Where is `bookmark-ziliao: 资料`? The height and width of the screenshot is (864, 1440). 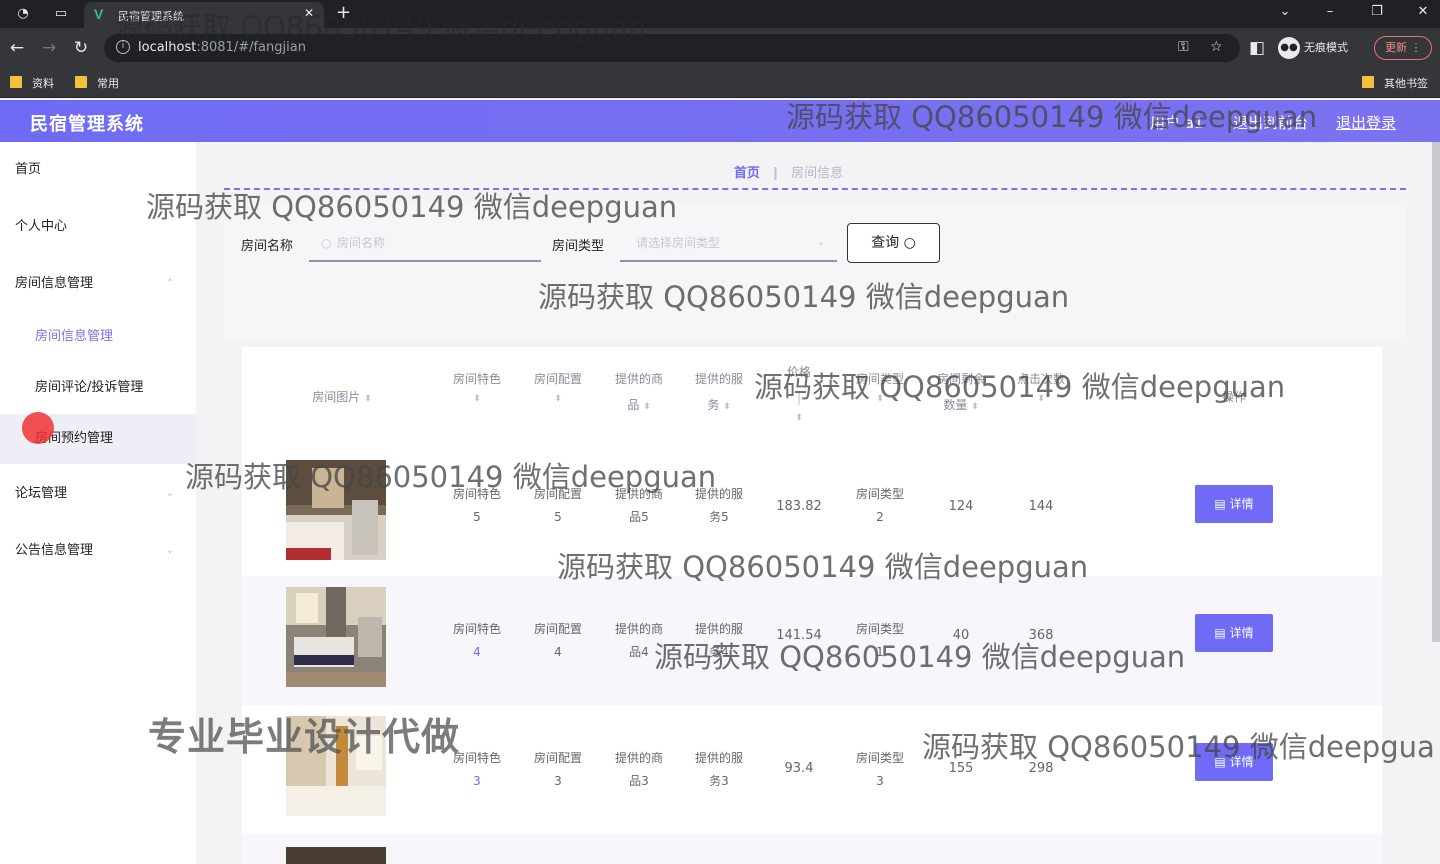
bookmark-ziliao: 资料 is located at coordinates (32, 83).